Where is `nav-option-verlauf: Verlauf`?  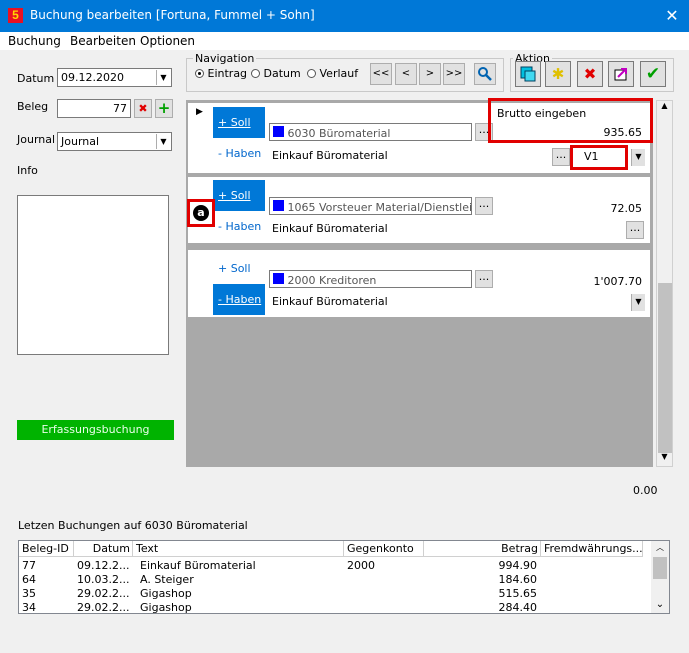 nav-option-verlauf: Verlauf is located at coordinates (332, 73).